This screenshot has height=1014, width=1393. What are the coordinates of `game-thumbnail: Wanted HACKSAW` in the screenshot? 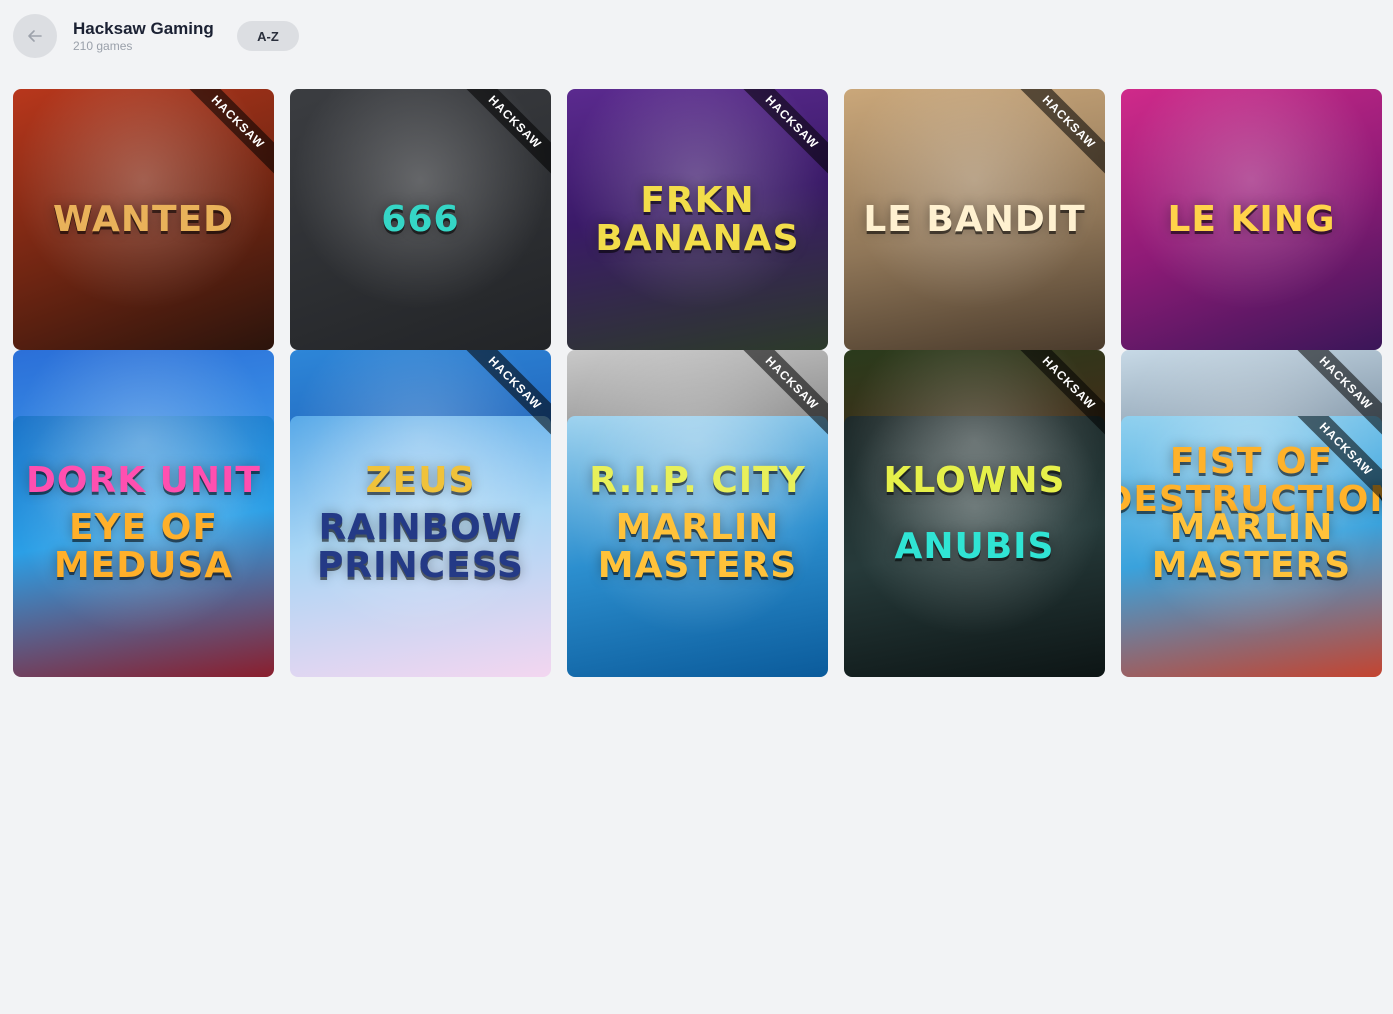 It's located at (143, 219).